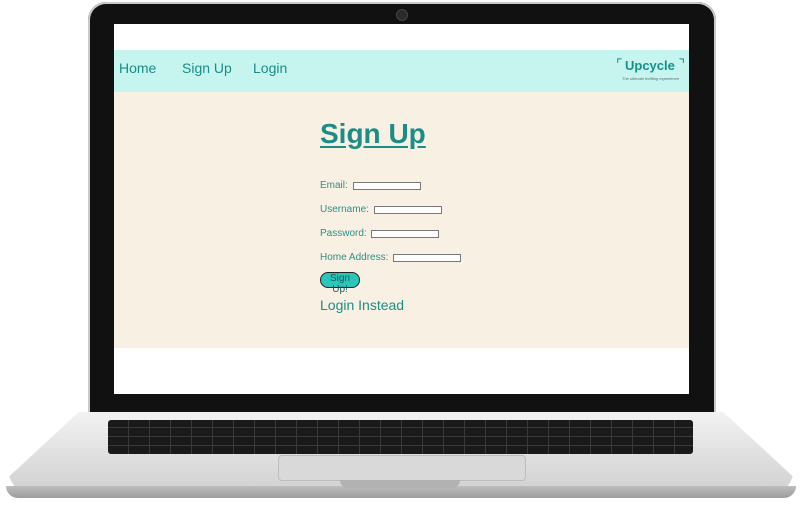  I want to click on logo-bracket-left-icon: ⌜, so click(619, 64).